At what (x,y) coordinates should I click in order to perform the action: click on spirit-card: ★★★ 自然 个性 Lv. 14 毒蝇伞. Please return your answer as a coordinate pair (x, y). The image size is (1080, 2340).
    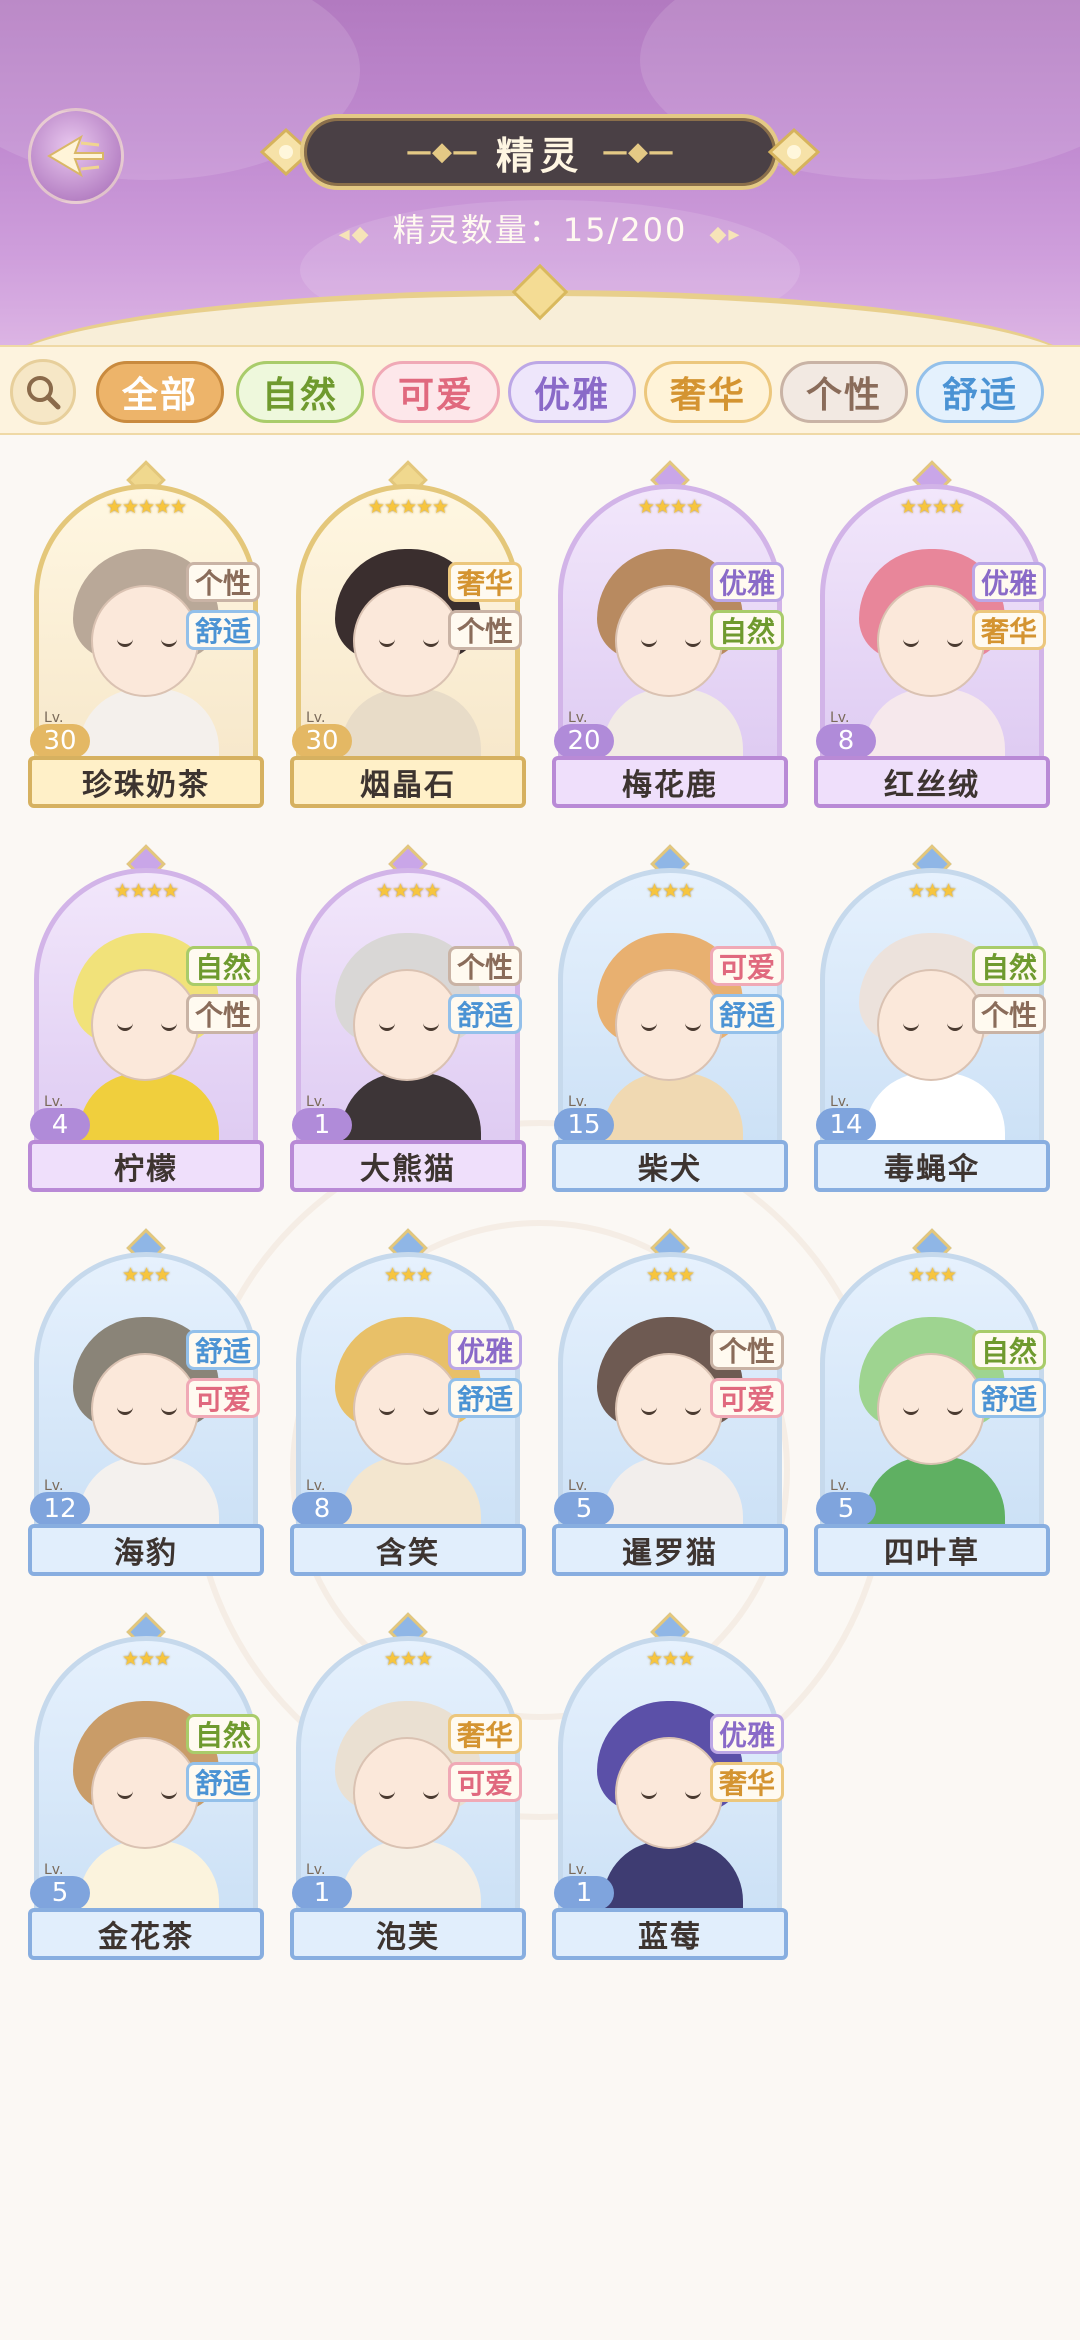
    Looking at the image, I should click on (932, 1022).